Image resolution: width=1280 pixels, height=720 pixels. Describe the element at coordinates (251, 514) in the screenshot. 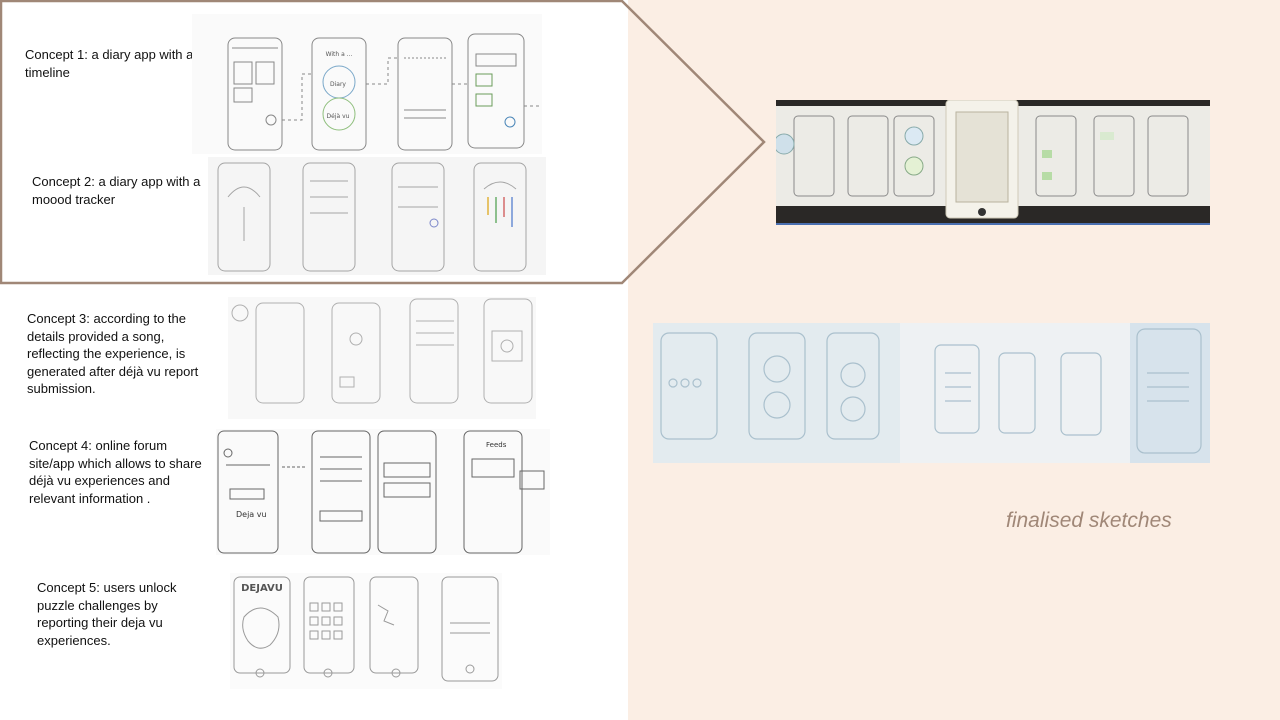

I see `concept-4-header-text: Deja vu` at that location.